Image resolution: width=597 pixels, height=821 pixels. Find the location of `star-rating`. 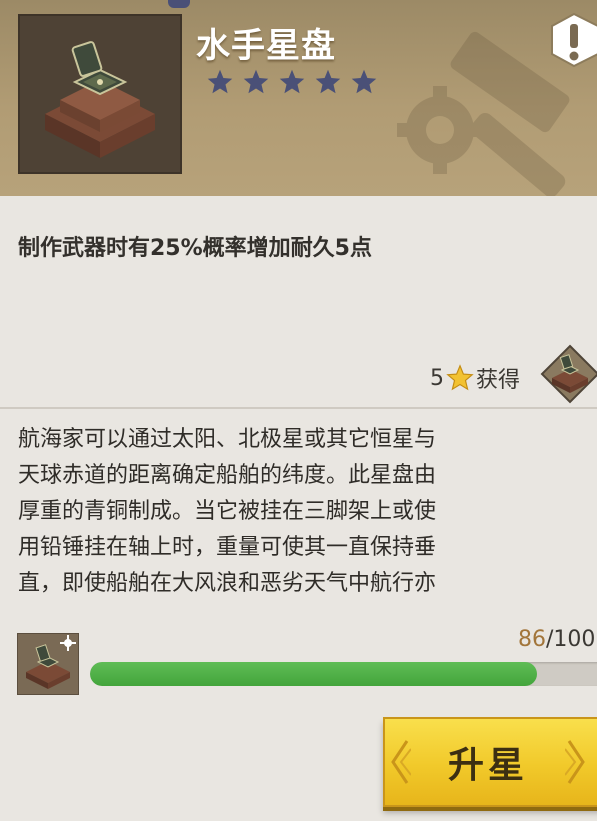

star-rating is located at coordinates (292, 82).